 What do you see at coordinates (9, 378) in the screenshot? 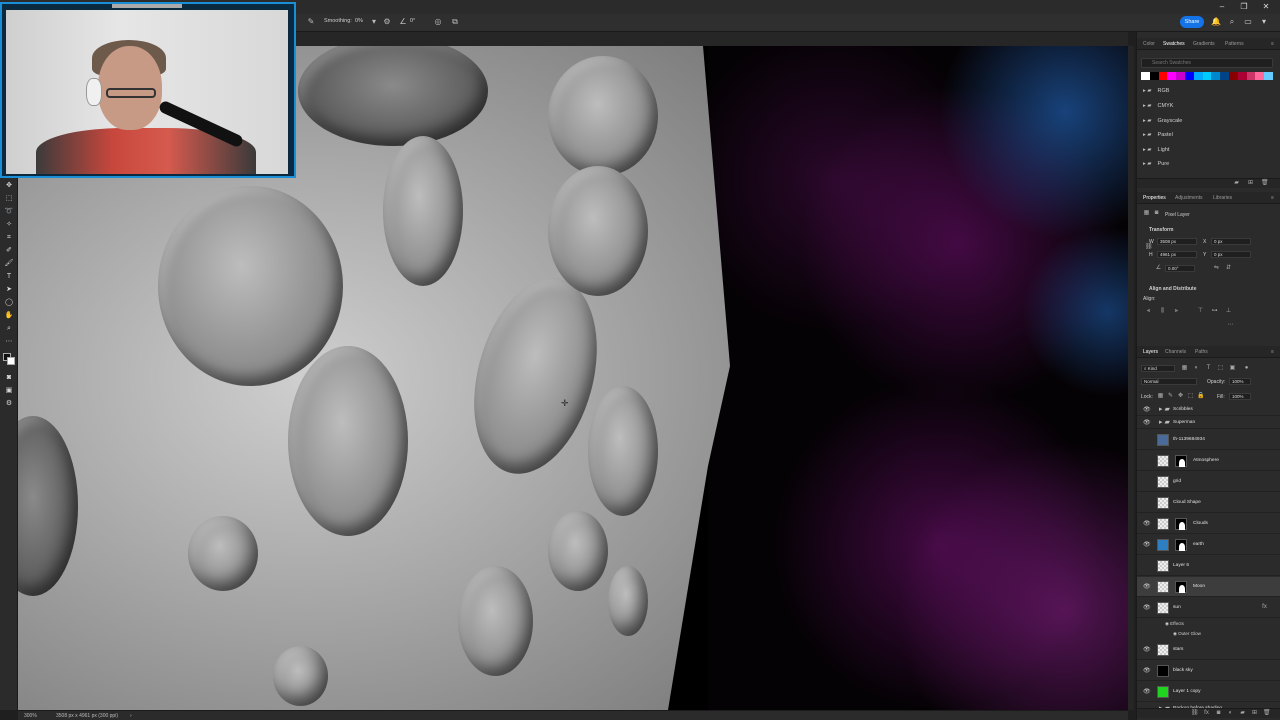
I see `quick-mask-icon: ◙` at bounding box center [9, 378].